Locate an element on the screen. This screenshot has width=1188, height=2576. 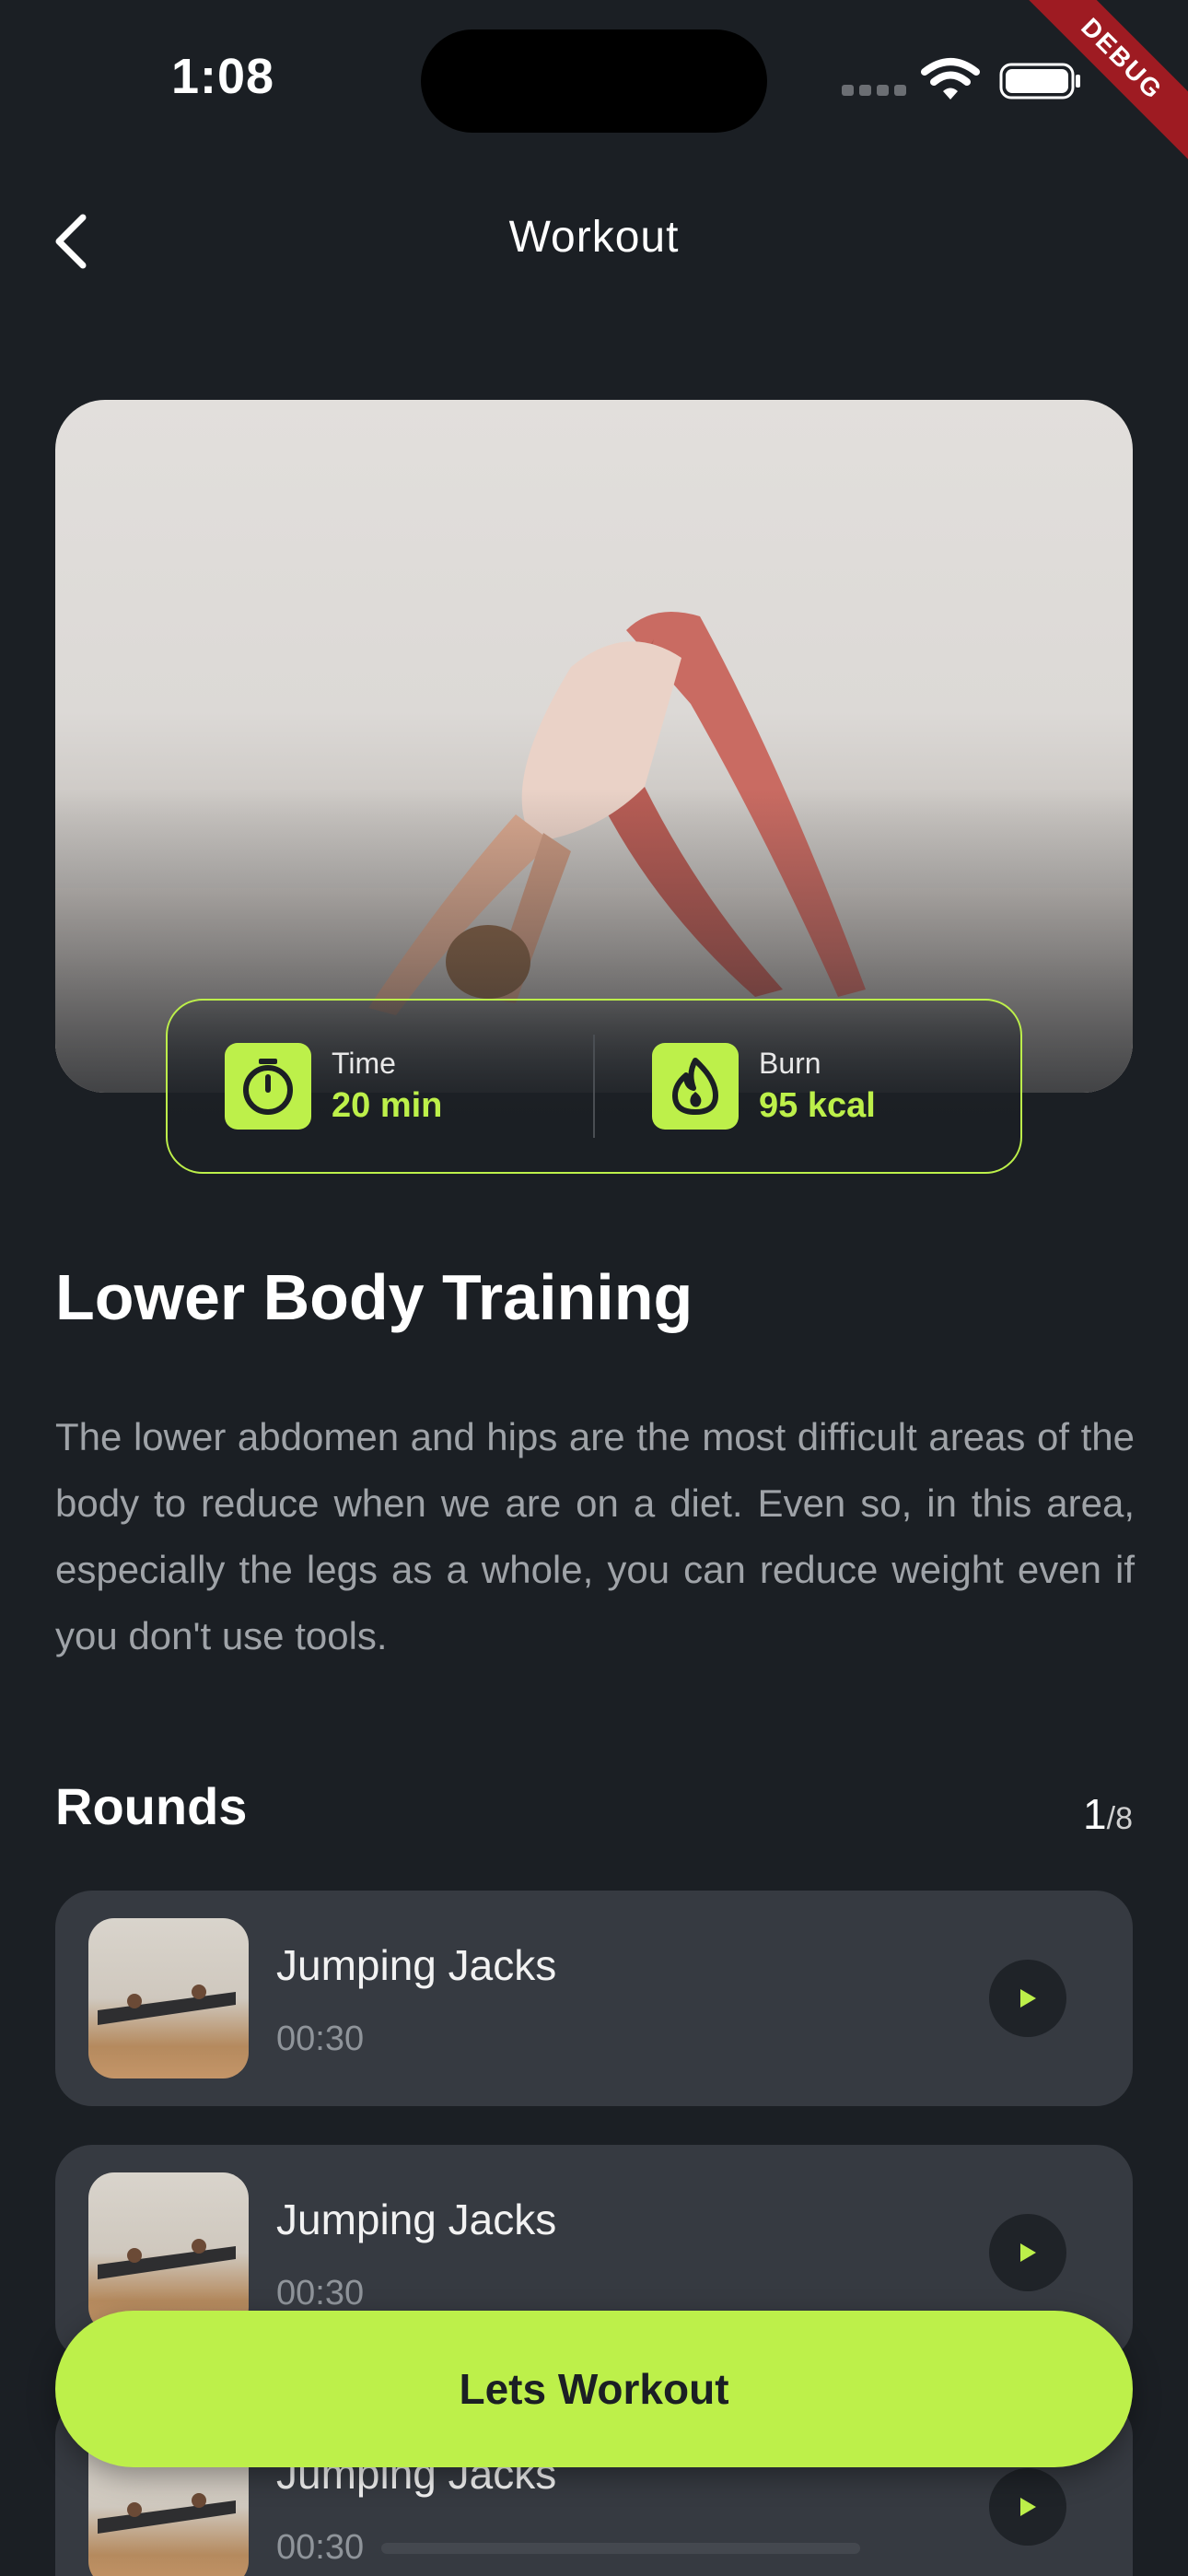
rounds-current: 1 is located at coordinates (1095, 1814).